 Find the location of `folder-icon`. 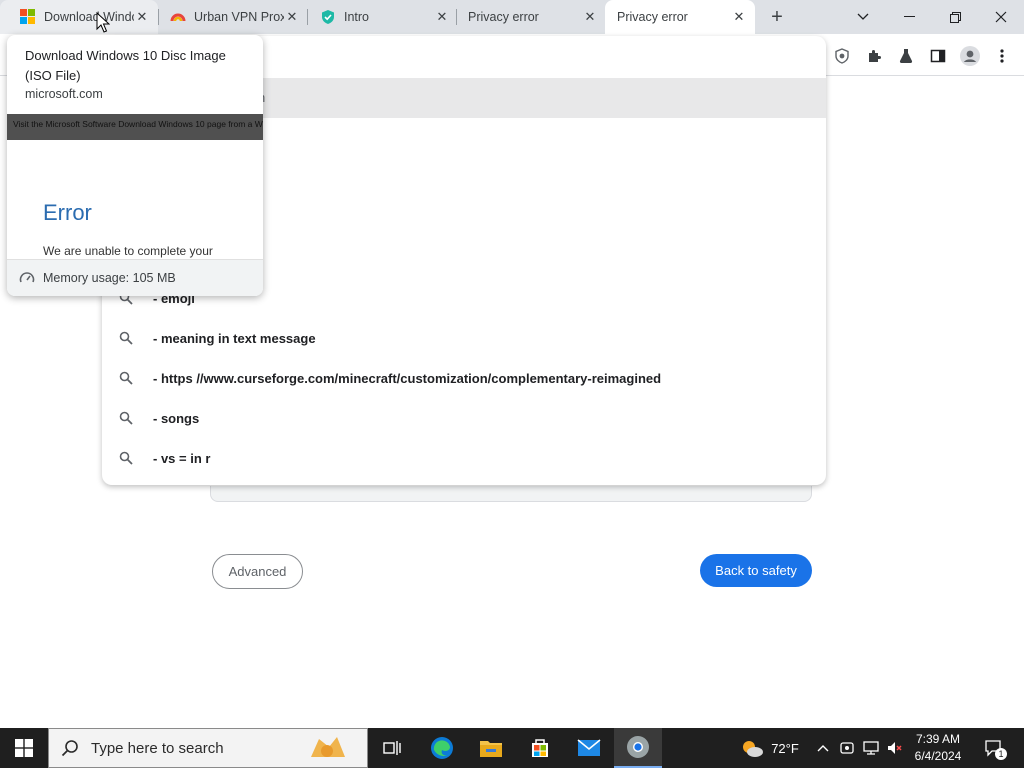

folder-icon is located at coordinates (491, 749).